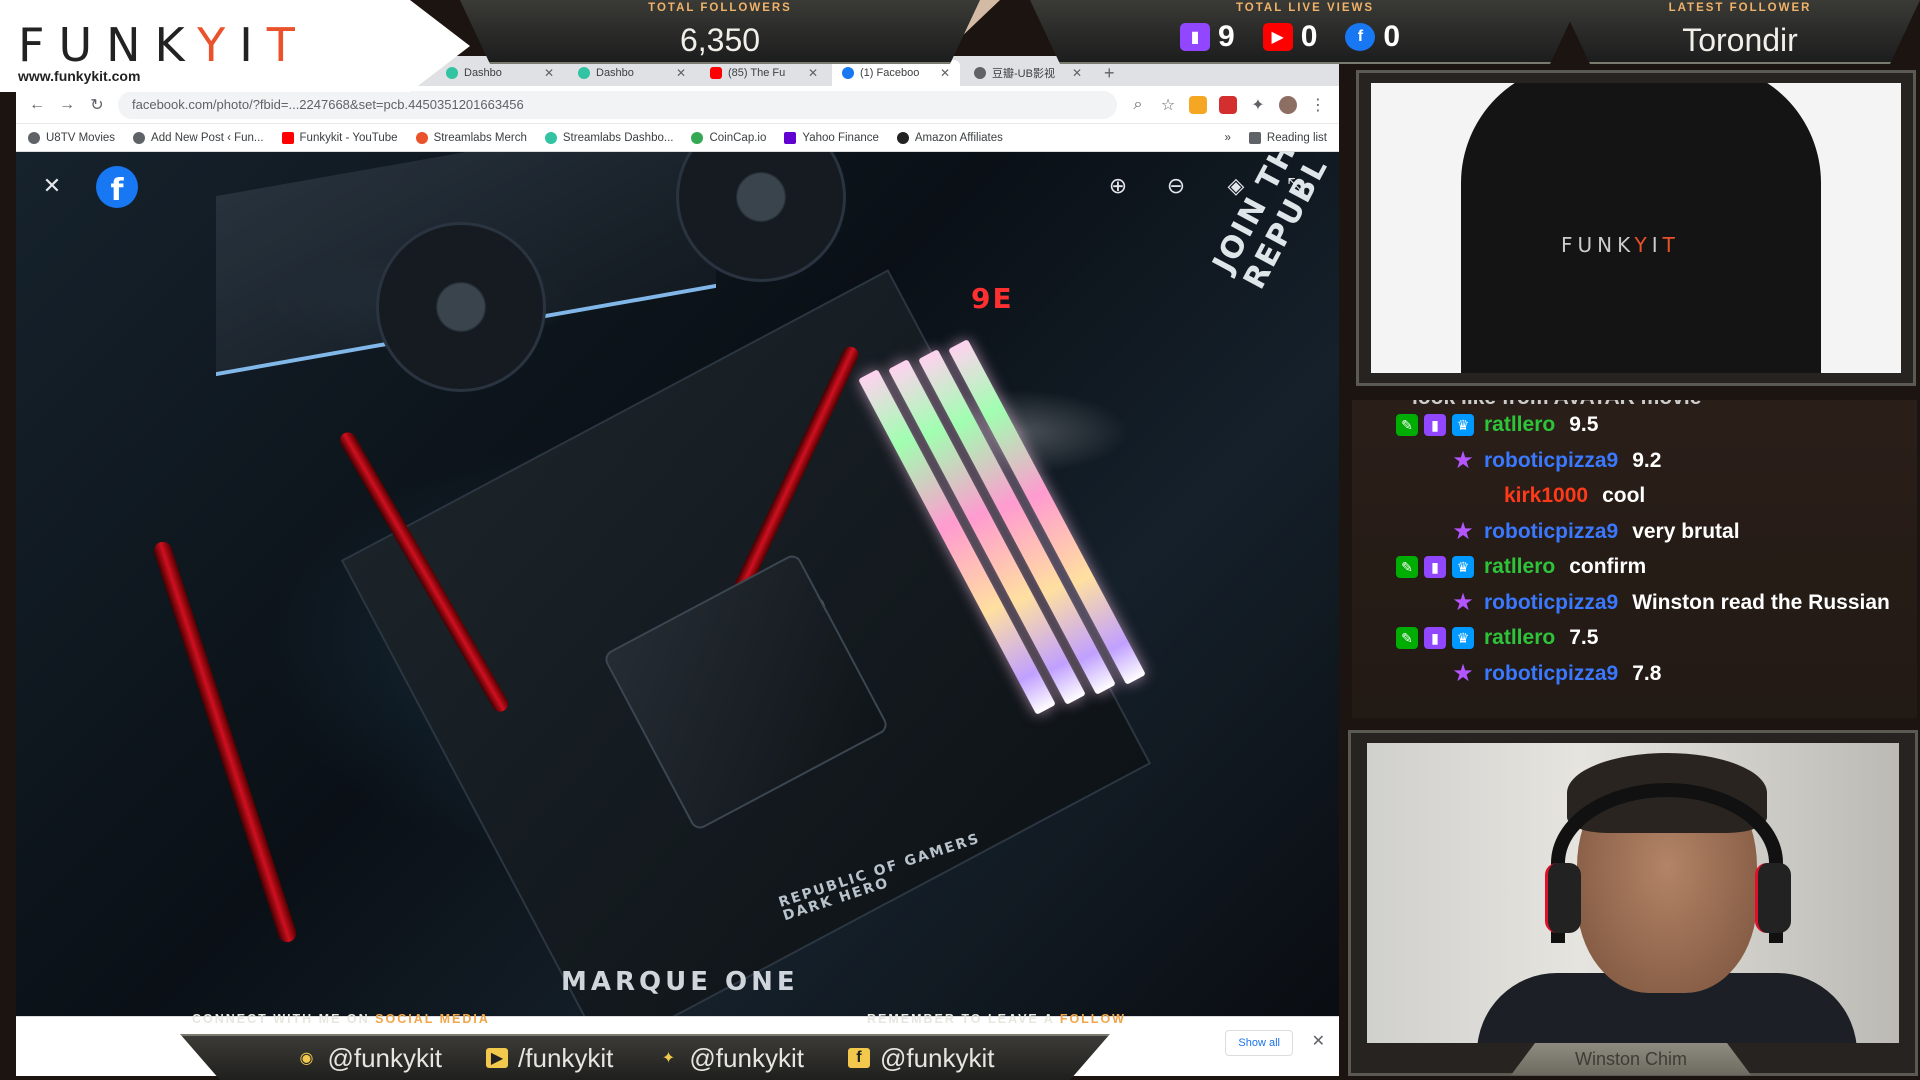 The width and height of the screenshot is (1920, 1080). I want to click on bookmark-label: Funkykit - YouTube, so click(348, 137).